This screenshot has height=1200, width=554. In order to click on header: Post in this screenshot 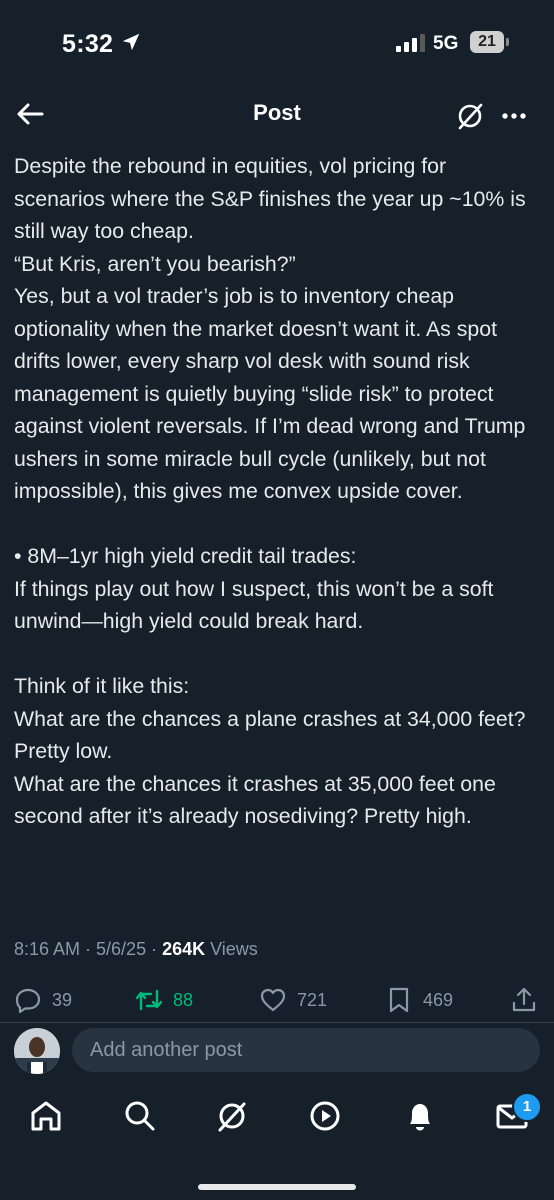, I will do `click(277, 116)`.